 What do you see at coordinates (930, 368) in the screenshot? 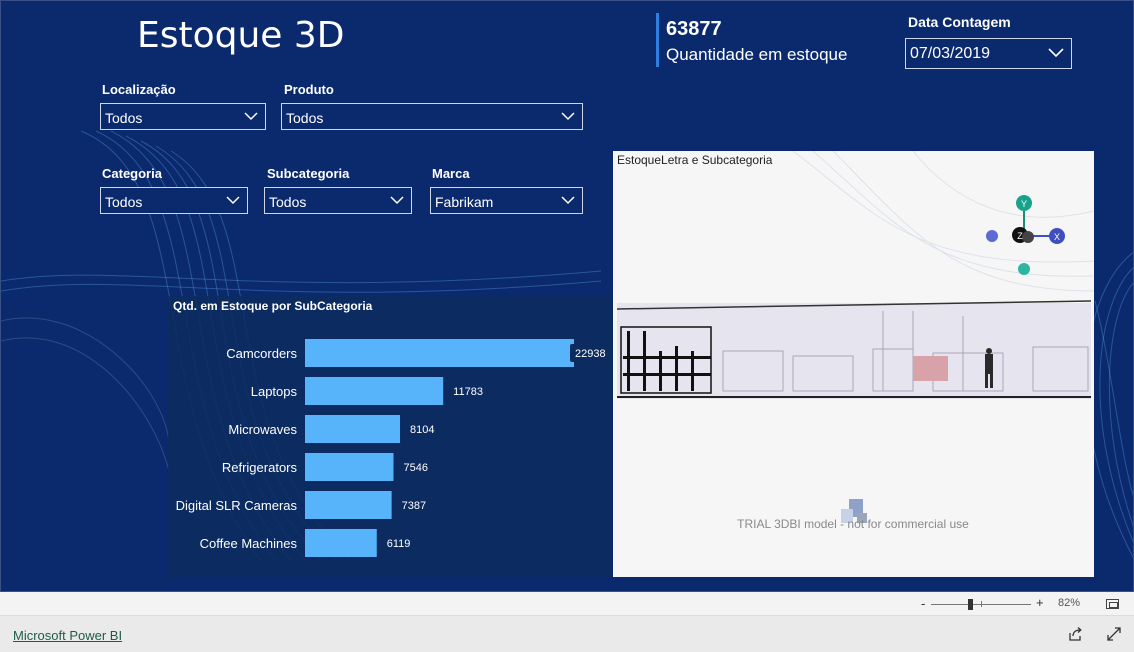
I see `scene-red-crate` at bounding box center [930, 368].